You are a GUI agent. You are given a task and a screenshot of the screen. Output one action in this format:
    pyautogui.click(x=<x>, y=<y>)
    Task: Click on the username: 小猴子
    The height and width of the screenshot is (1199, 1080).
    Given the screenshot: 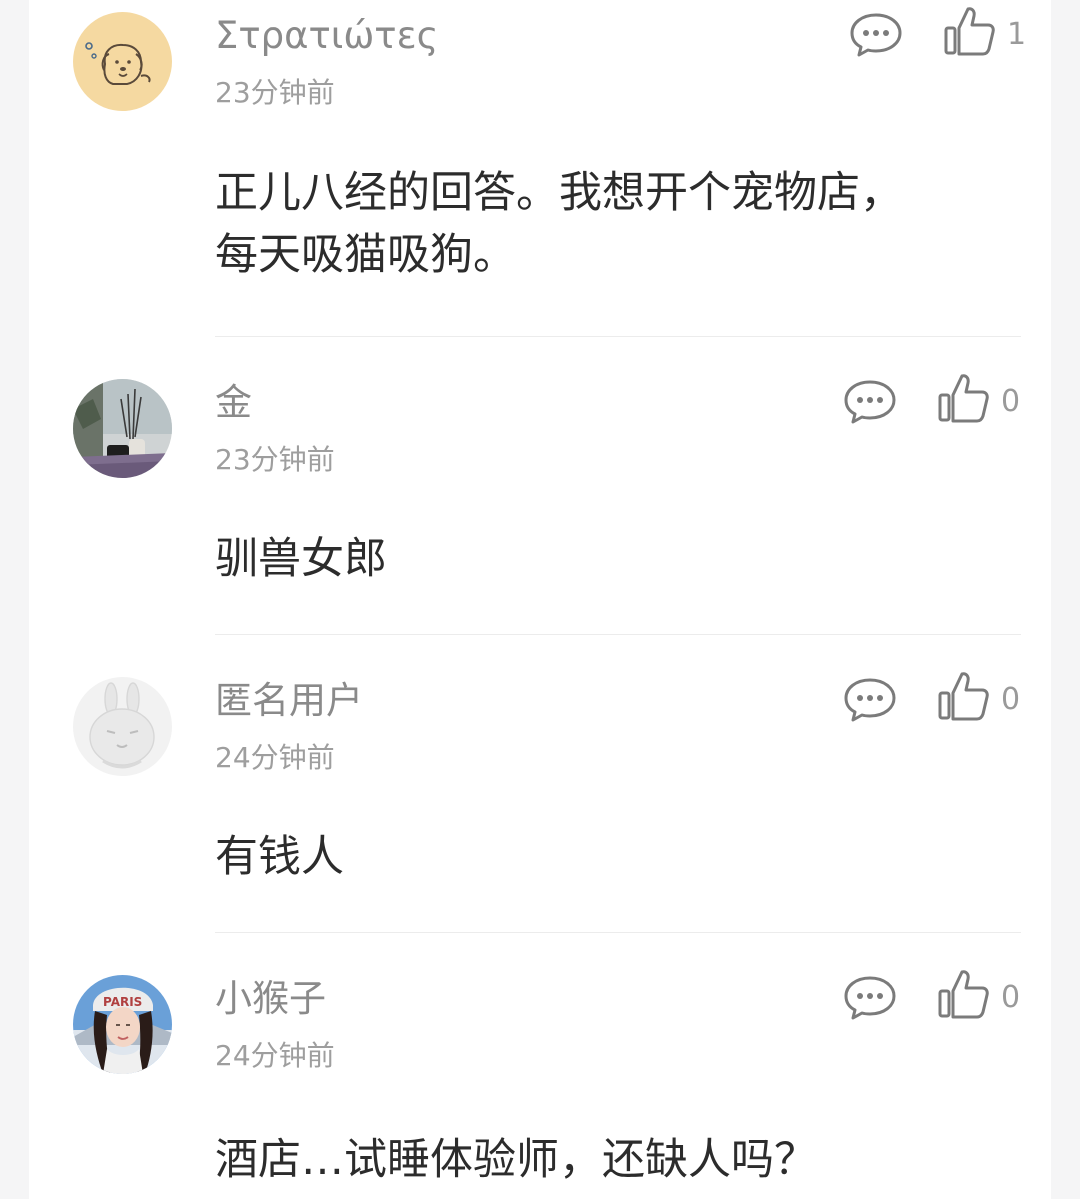 What is the action you would take?
    pyautogui.click(x=270, y=999)
    